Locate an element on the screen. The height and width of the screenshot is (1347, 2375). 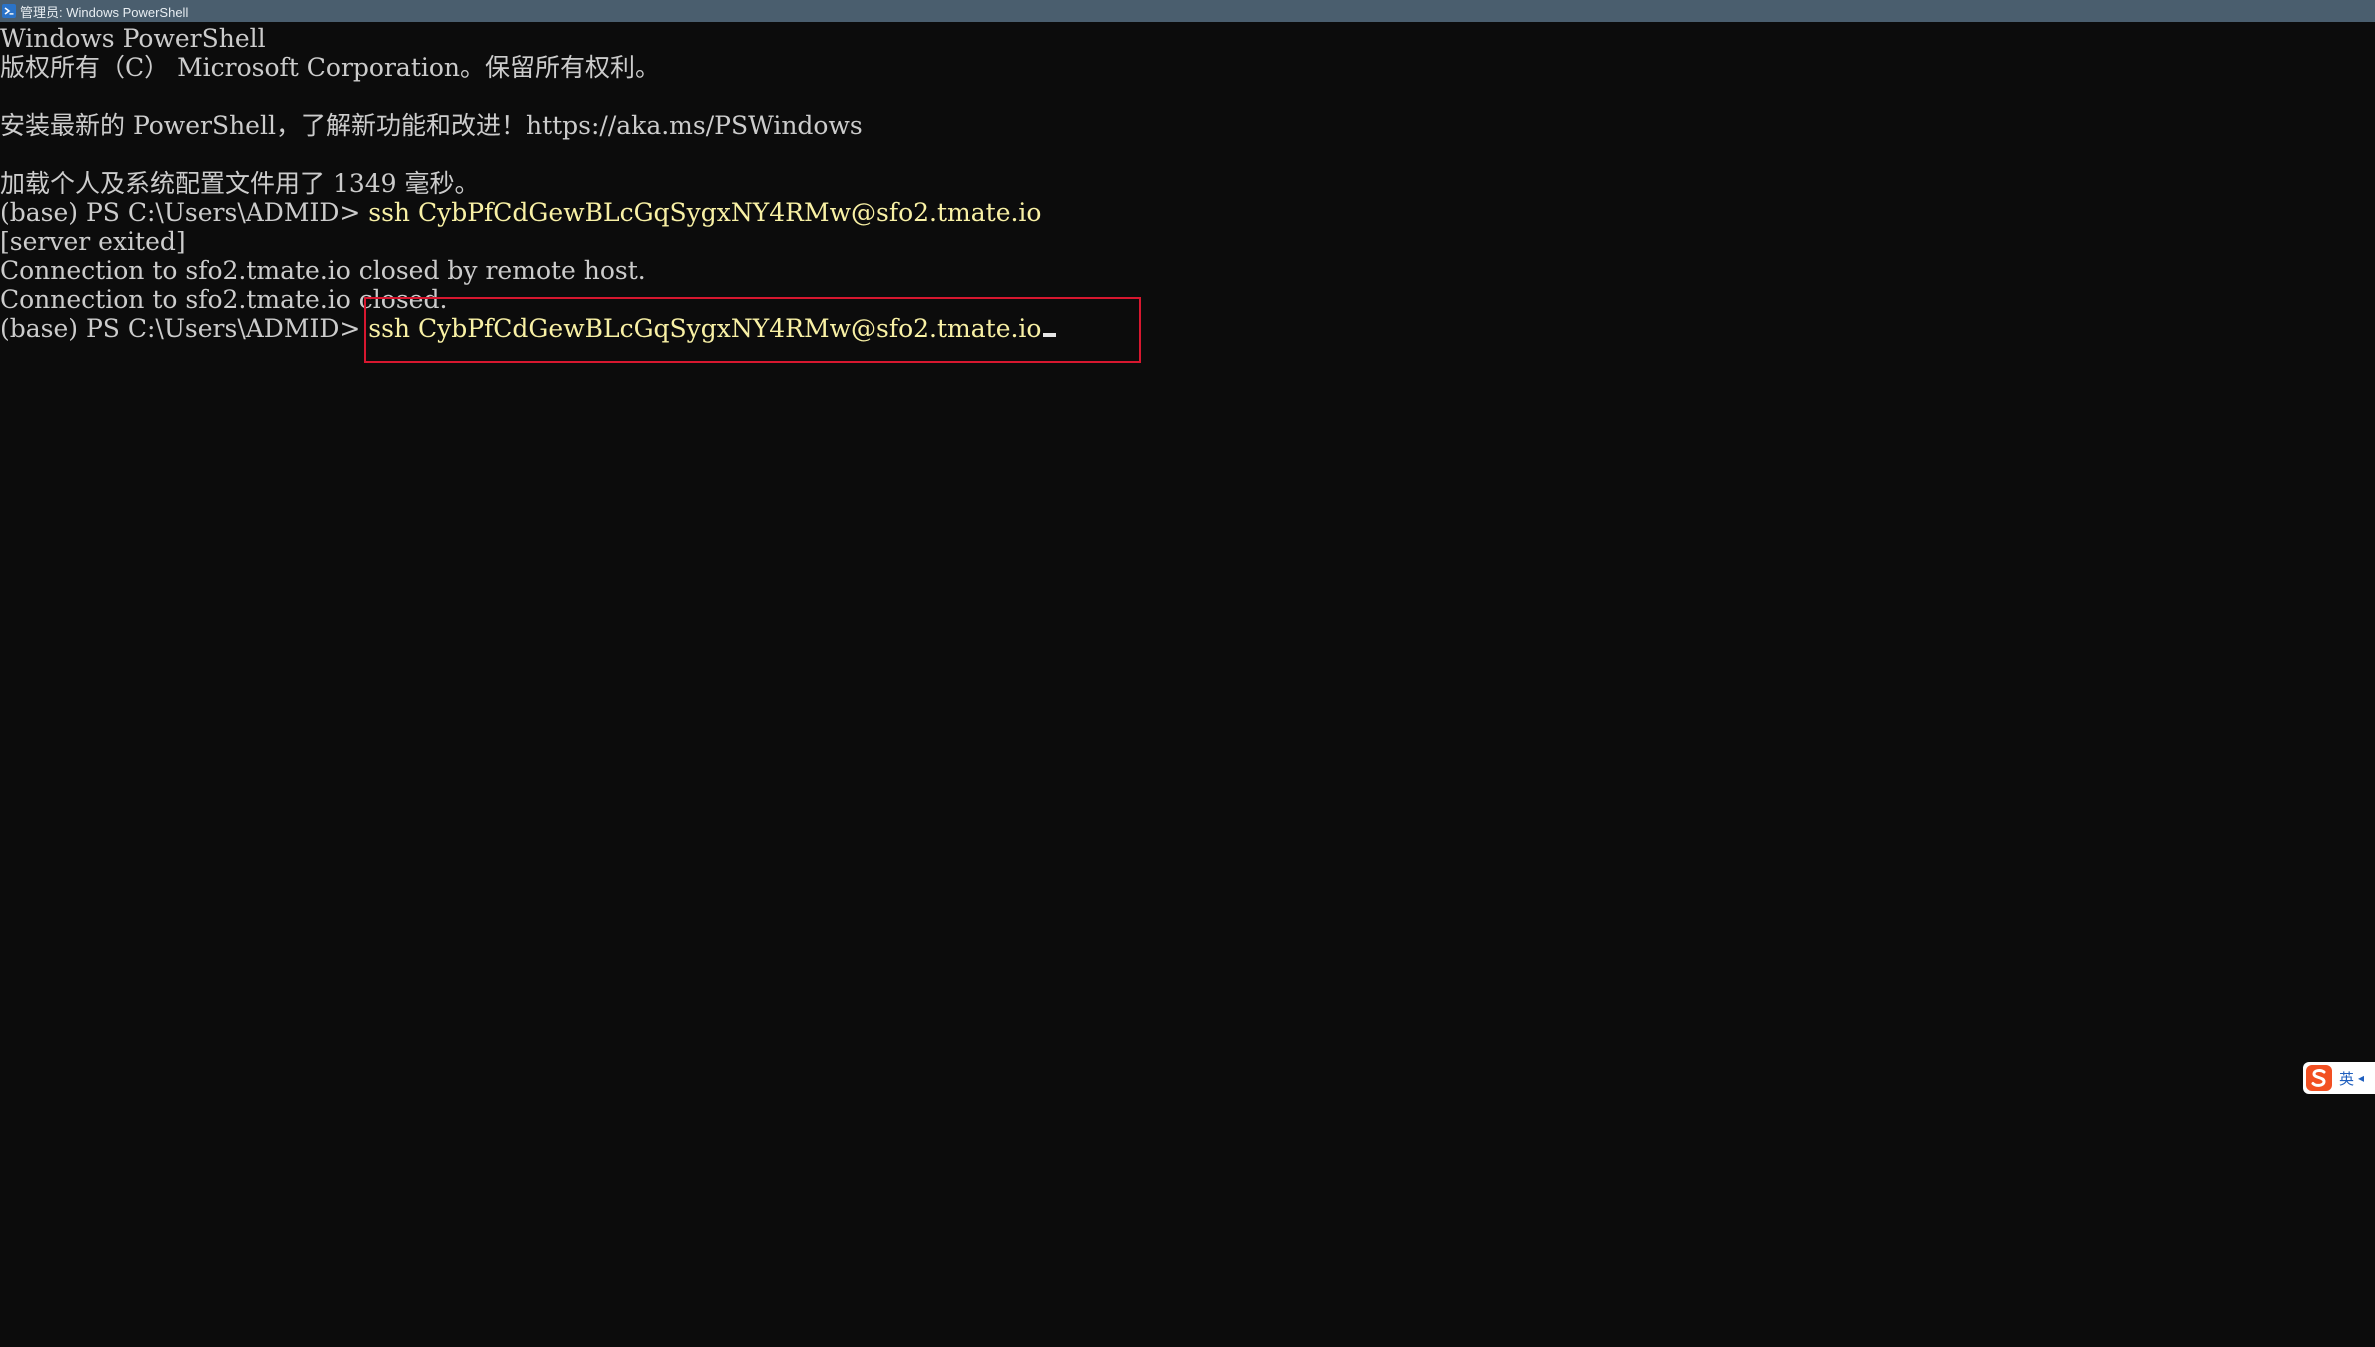
title-bar: 管理员: Windows PowerShell is located at coordinates (1187, 11).